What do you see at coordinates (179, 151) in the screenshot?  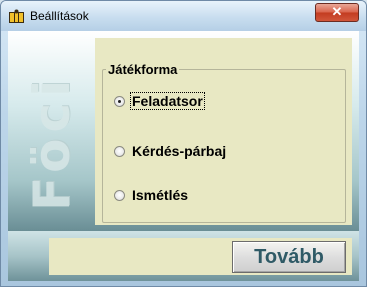 I see `option-label: Kérdés-párbaj` at bounding box center [179, 151].